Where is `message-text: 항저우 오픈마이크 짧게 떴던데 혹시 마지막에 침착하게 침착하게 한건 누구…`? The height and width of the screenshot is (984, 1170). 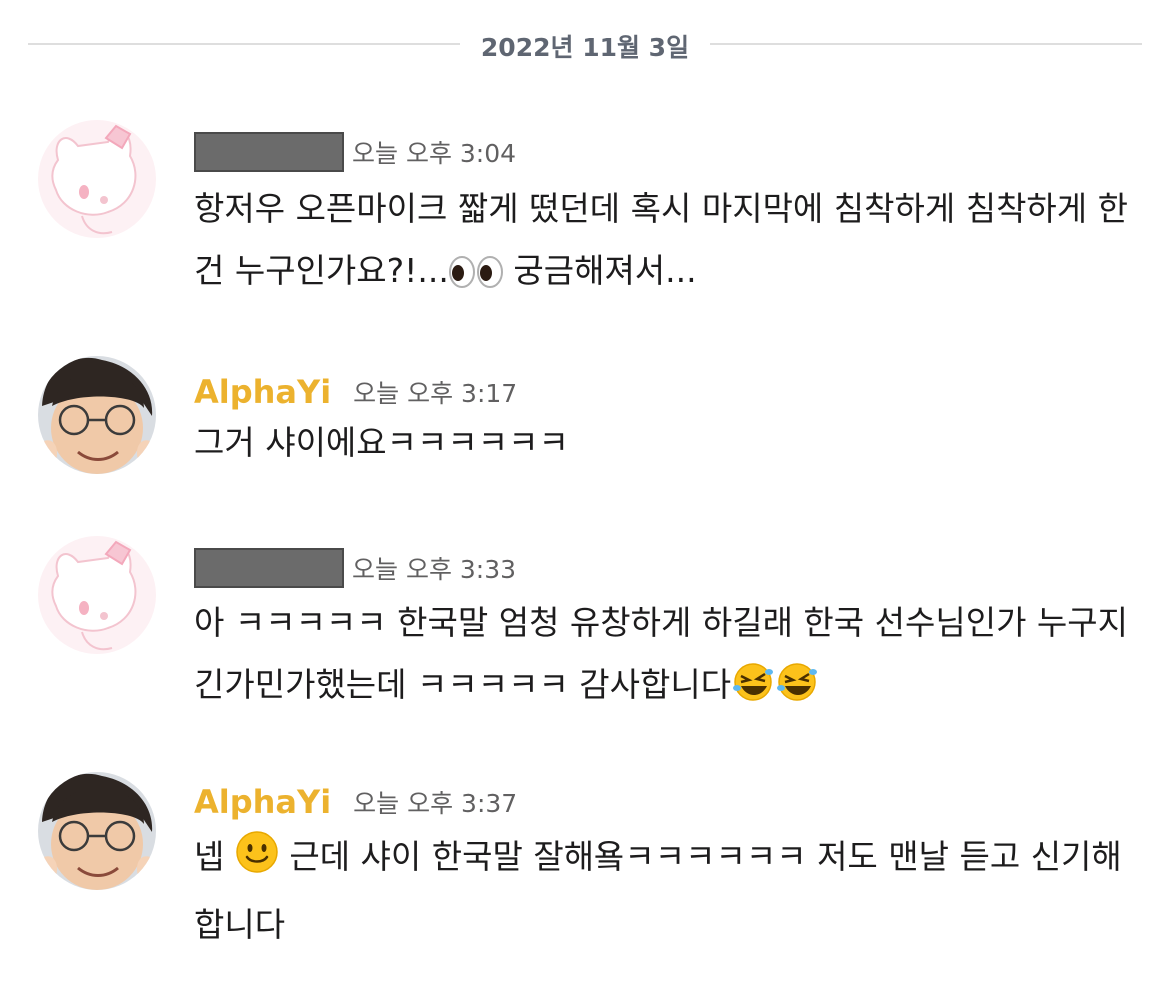
message-text: 항저우 오픈마이크 짧게 떴던데 혹시 마지막에 침착하게 침착하게 한건 누구… is located at coordinates (669, 243).